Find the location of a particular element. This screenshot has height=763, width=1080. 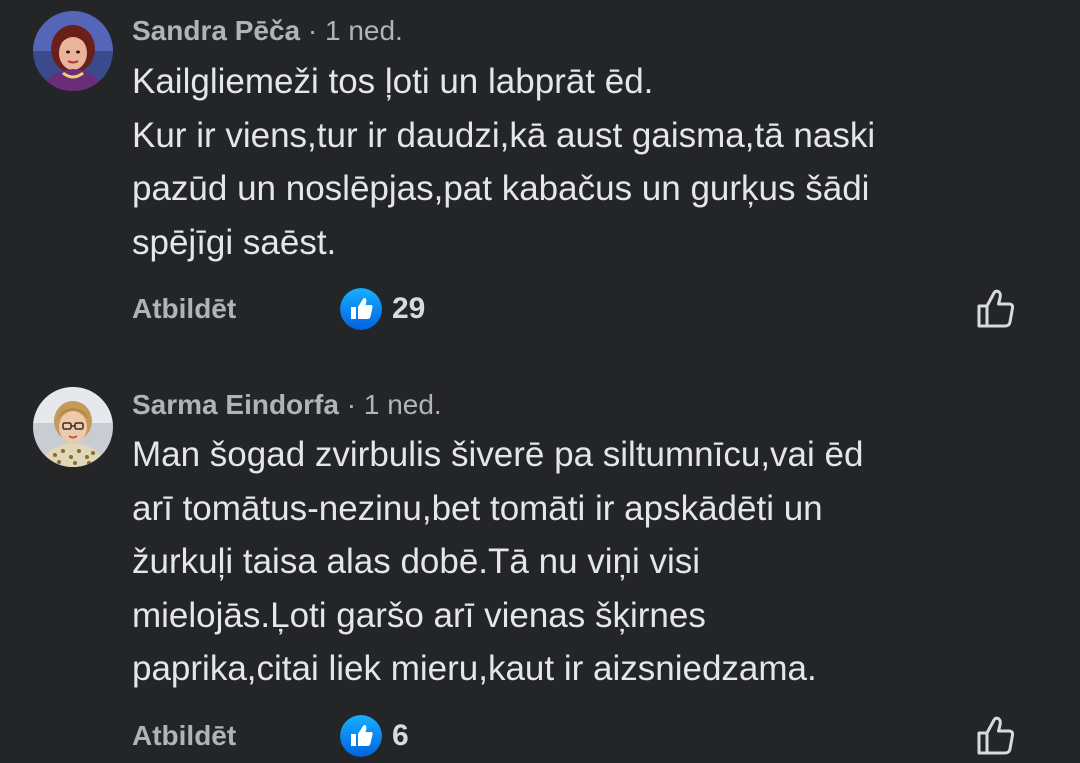

author-name: Sarma Eindorfa is located at coordinates (235, 404).